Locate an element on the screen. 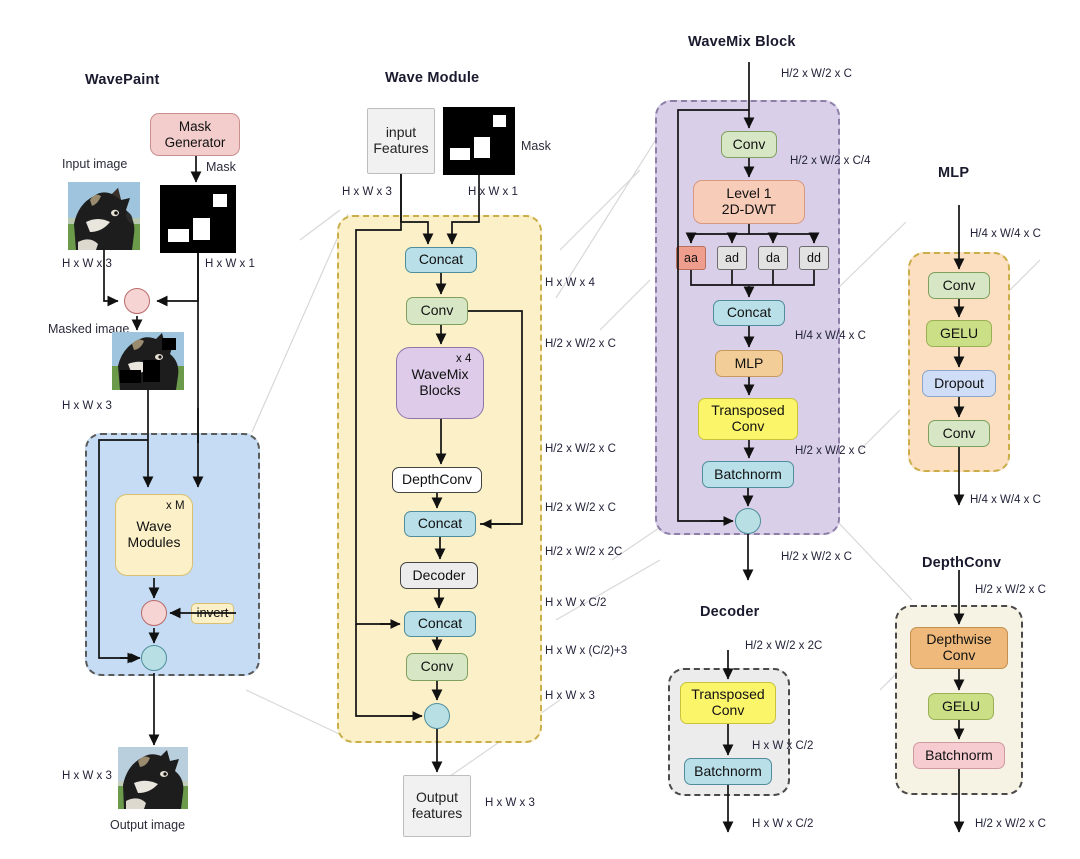 This screenshot has width=1080, height=859. dim-dc-out: H/2 x W/2 x C is located at coordinates (1010, 824).